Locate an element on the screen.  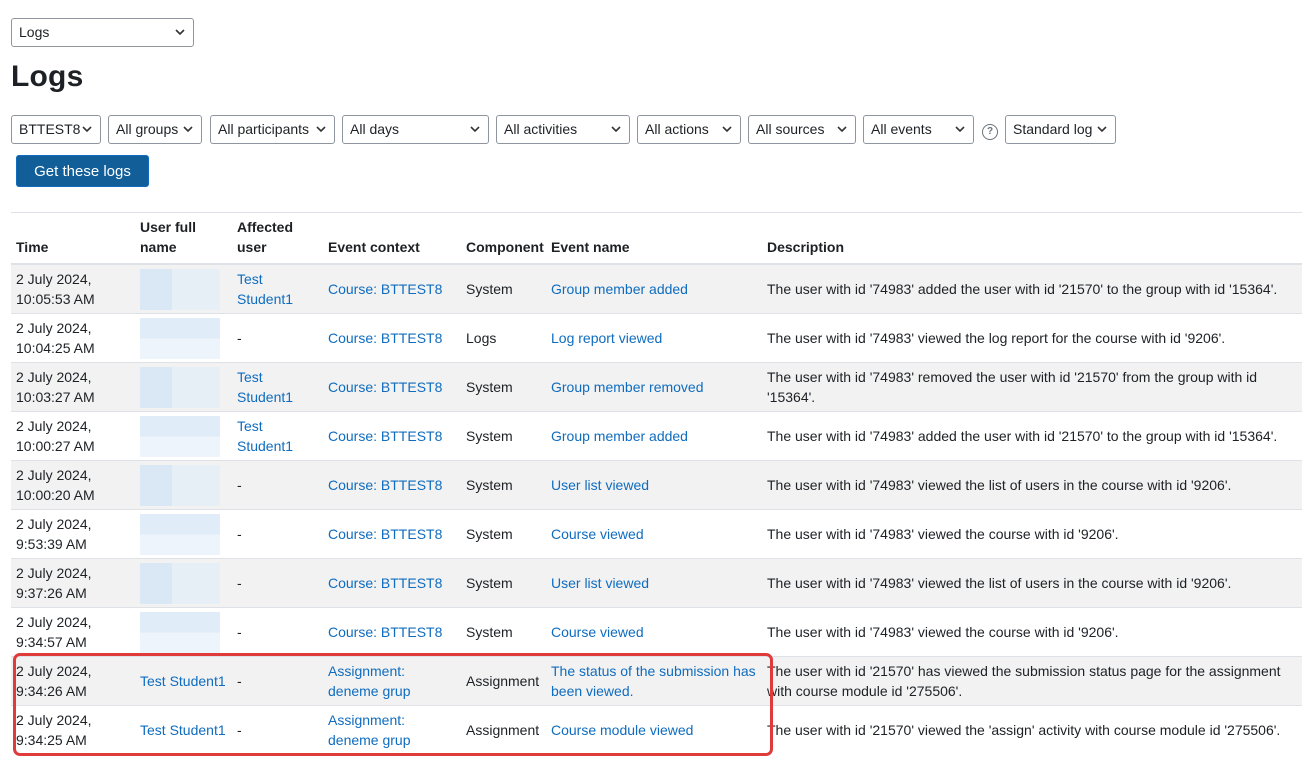
cell-time: 2 July 2024, 9:37:26 AM is located at coordinates (73, 583).